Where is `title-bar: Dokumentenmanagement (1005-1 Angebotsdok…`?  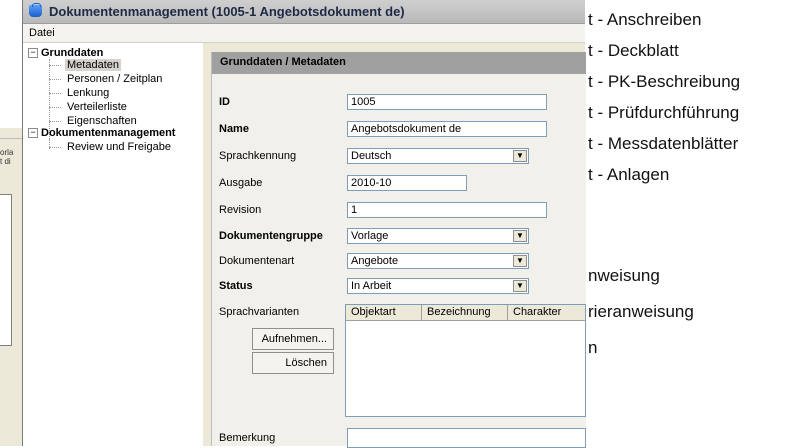
title-bar: Dokumentenmanagement (1005-1 Angebotsdok… is located at coordinates (304, 12).